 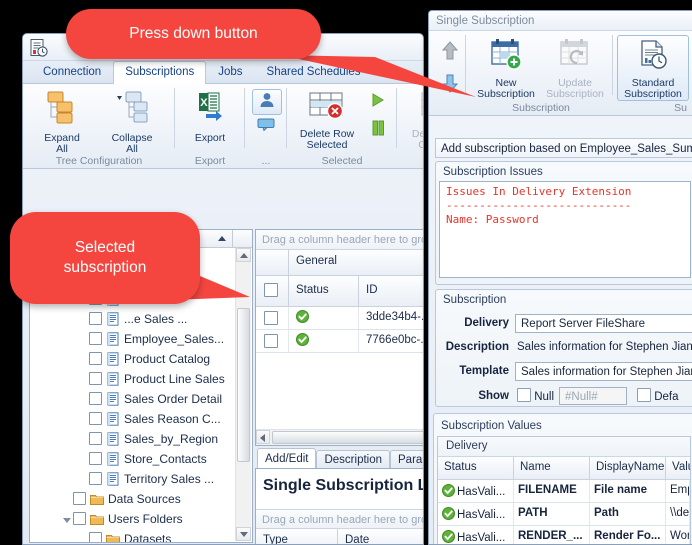 I want to click on show-null-checkbox-wrap: Null, so click(x=535, y=395).